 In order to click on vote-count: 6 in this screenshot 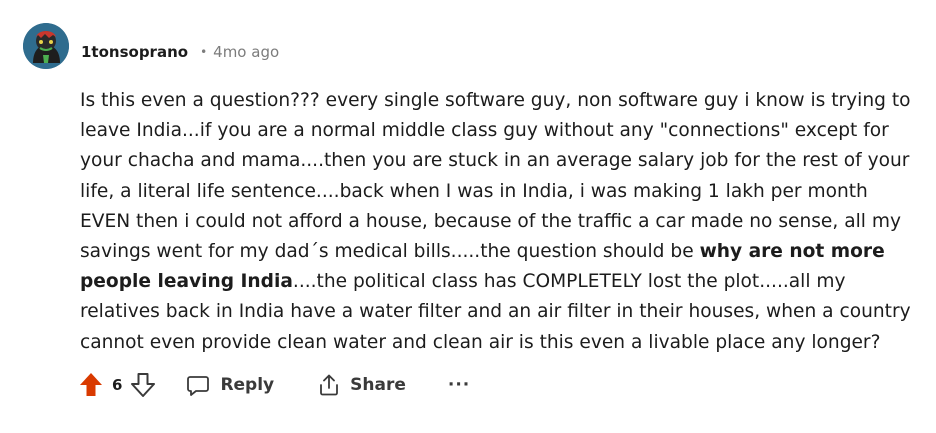, I will do `click(117, 385)`.